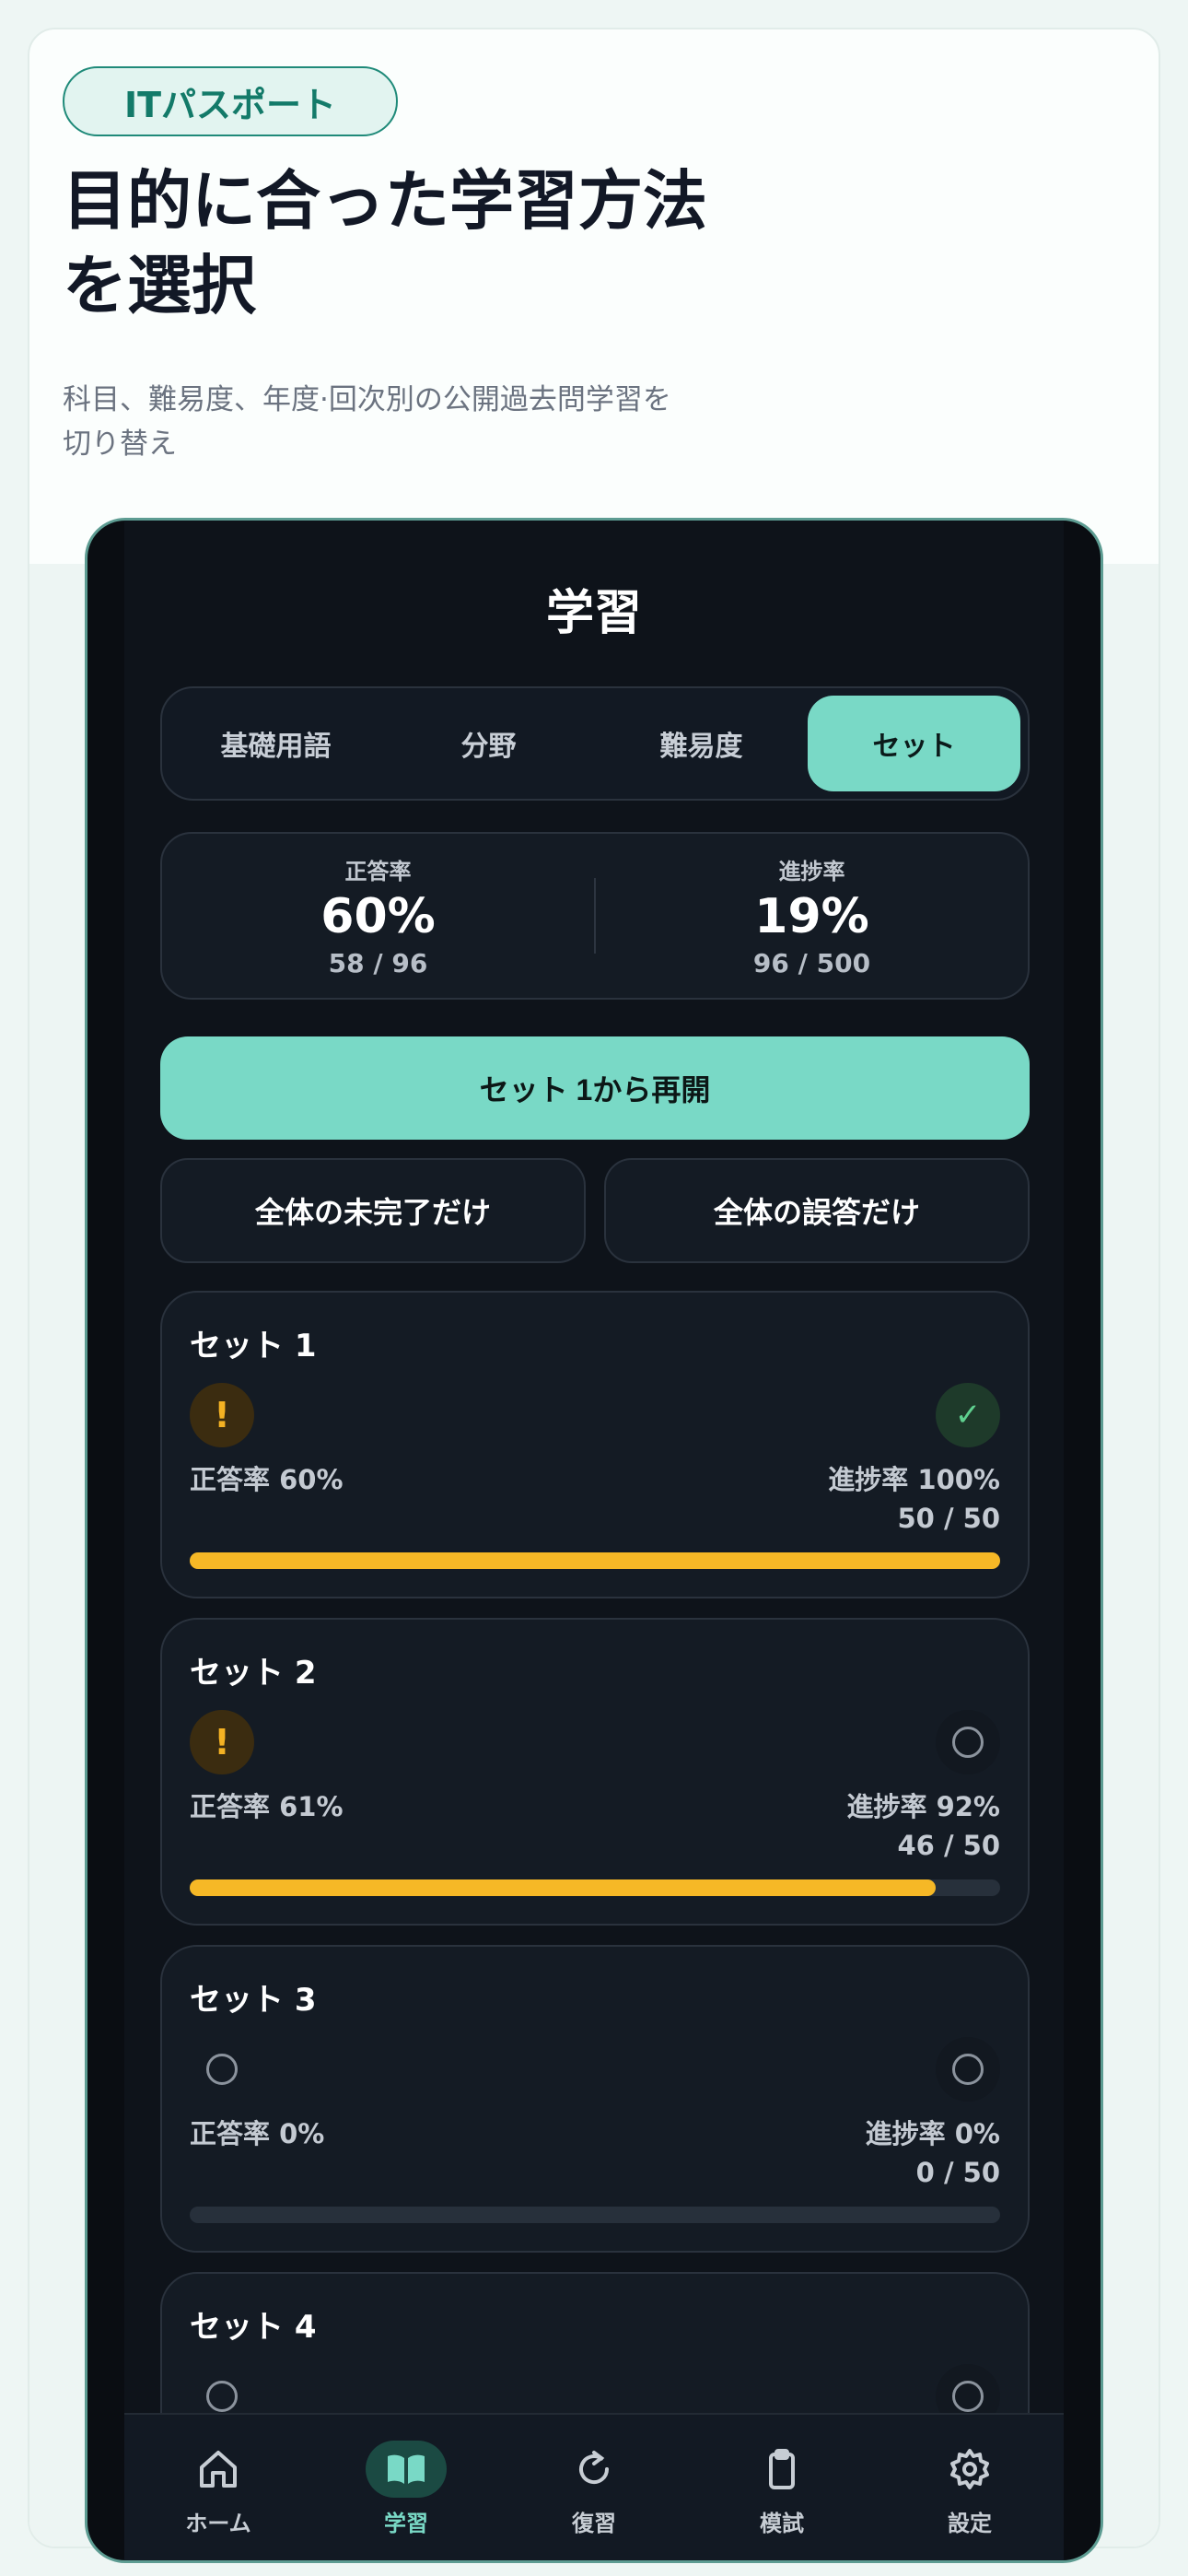  I want to click on book-icon, so click(406, 2469).